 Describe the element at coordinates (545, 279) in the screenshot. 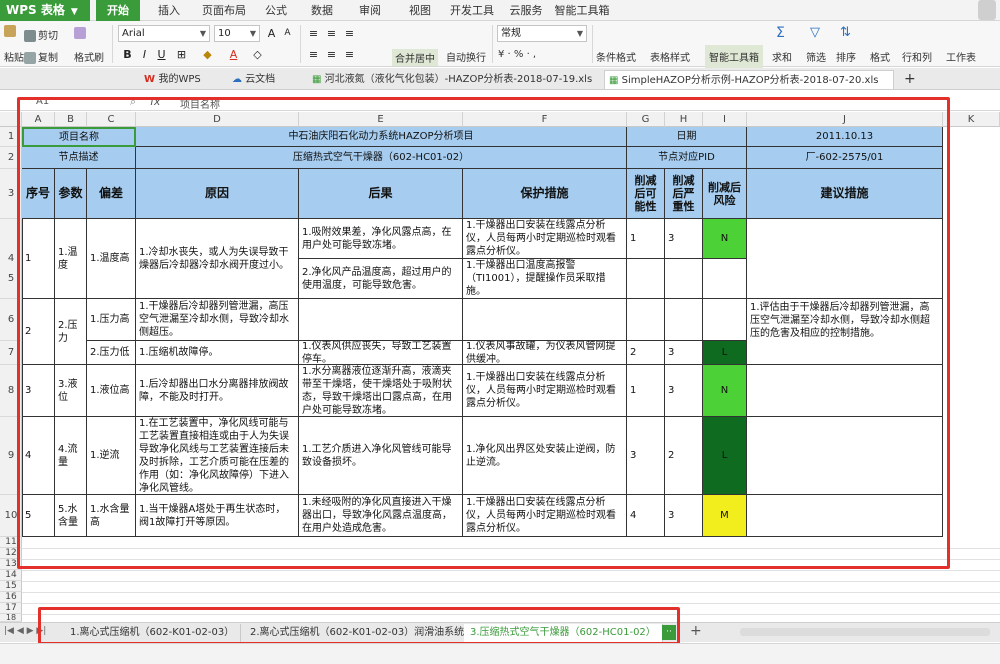

I see `protection-cell: 1.干燥器出口温度高报警（TI1001），提醒操作员采取措施。` at that location.